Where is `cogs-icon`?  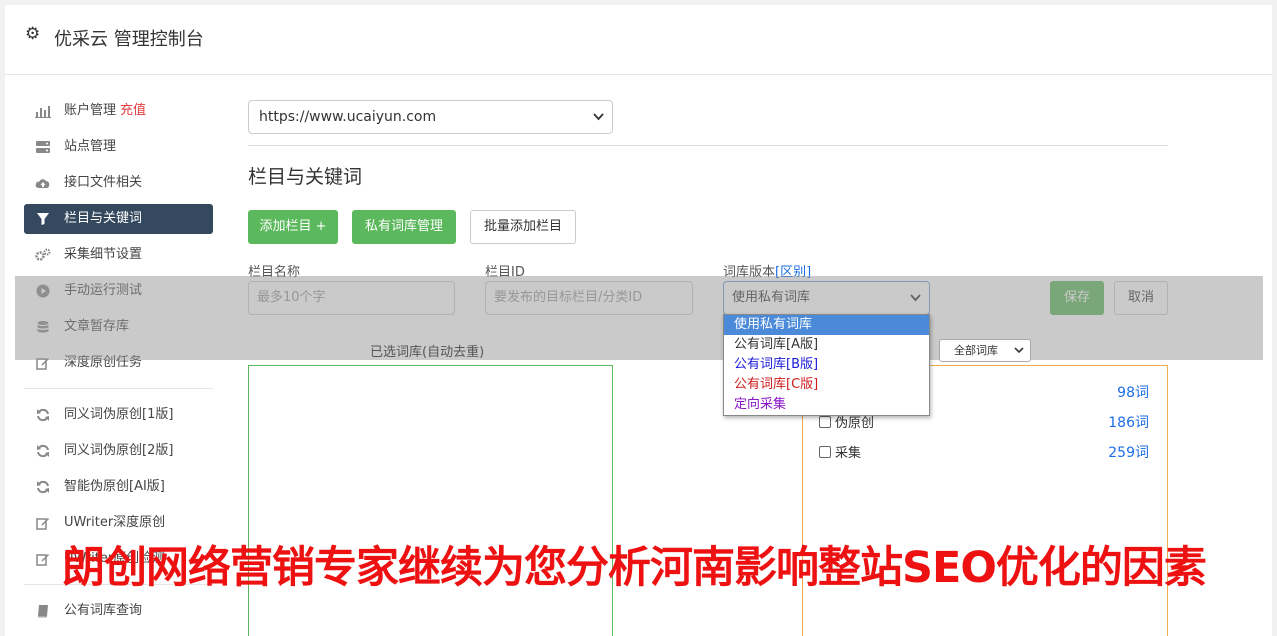 cogs-icon is located at coordinates (43, 255).